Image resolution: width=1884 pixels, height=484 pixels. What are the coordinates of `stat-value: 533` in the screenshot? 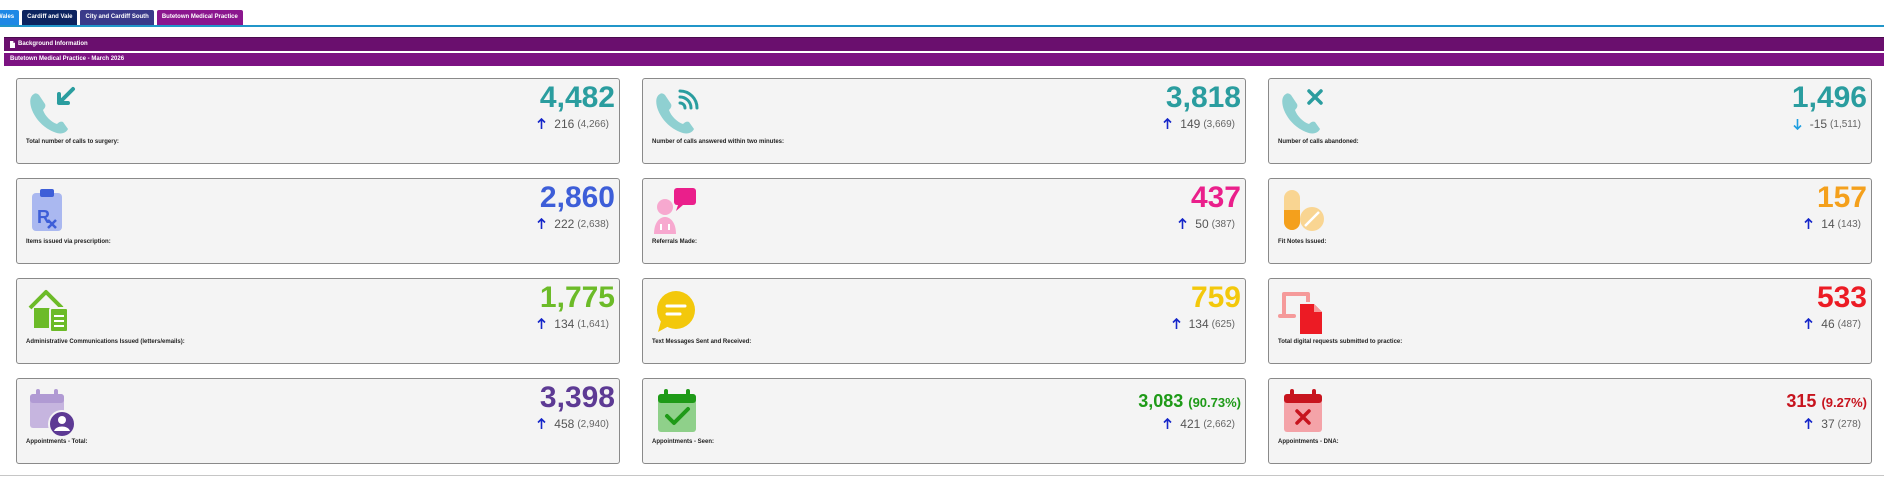 It's located at (1841, 297).